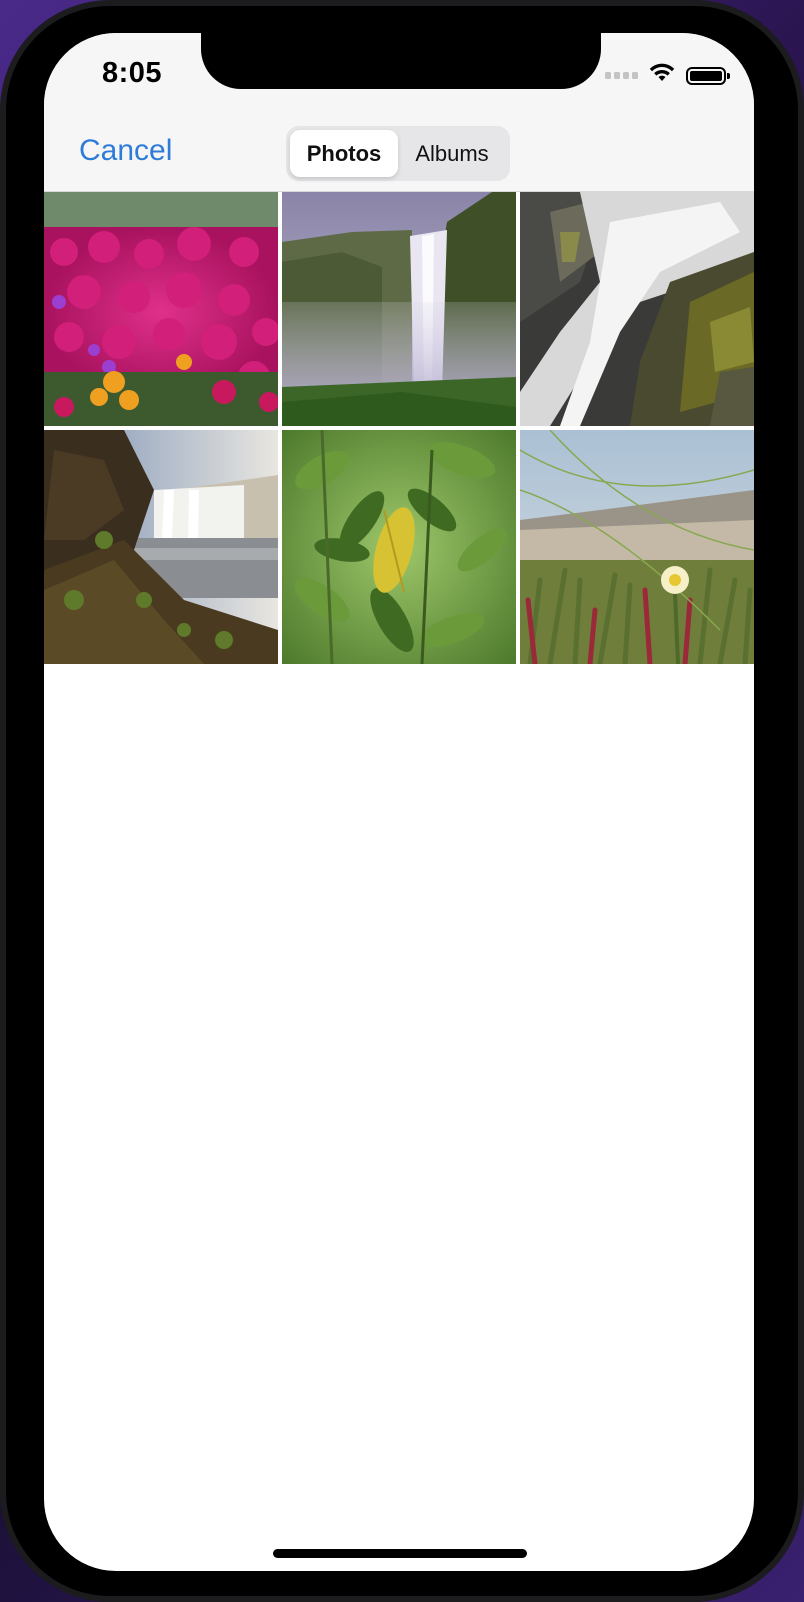 The width and height of the screenshot is (804, 1602). I want to click on photos-albums-segmented-control: Photos Albums, so click(398, 153).